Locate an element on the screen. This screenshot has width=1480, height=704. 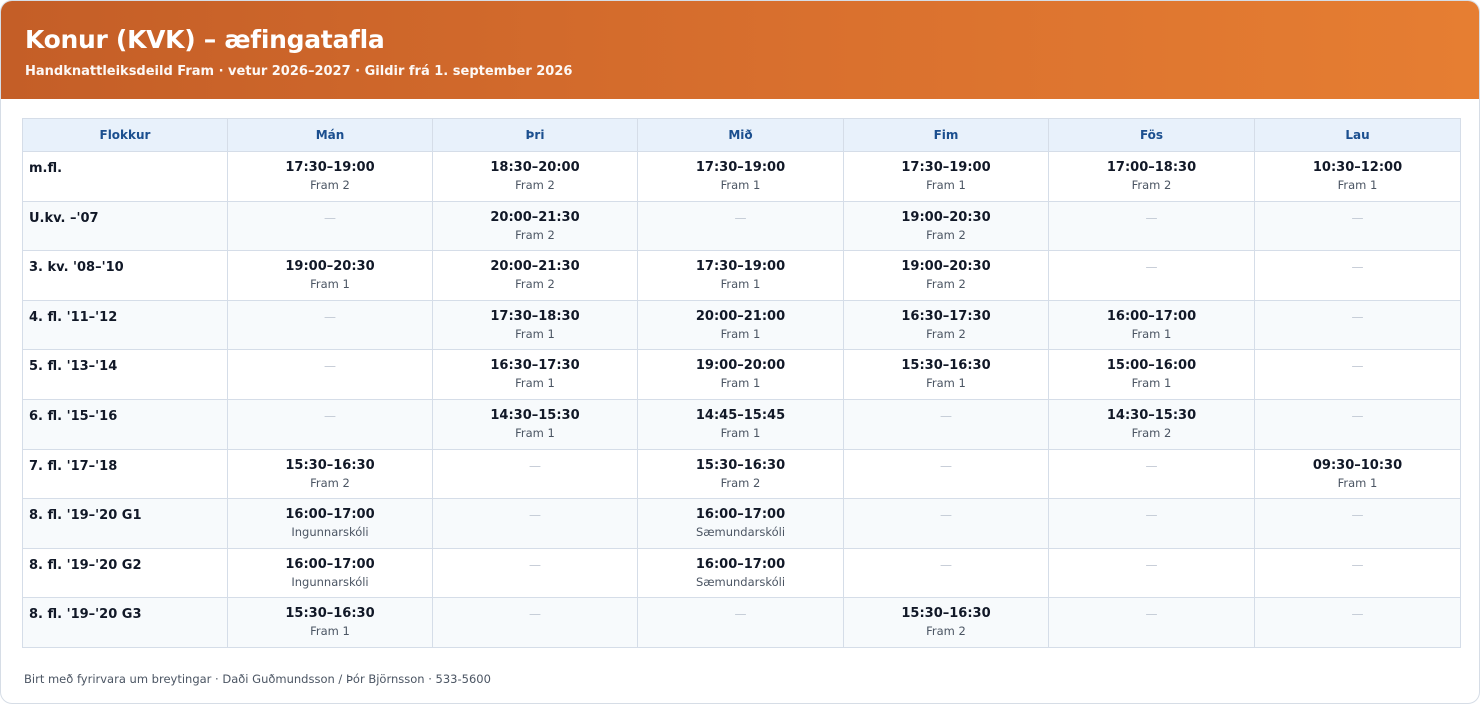
session-location: Ingunnarskóli is located at coordinates (330, 532).